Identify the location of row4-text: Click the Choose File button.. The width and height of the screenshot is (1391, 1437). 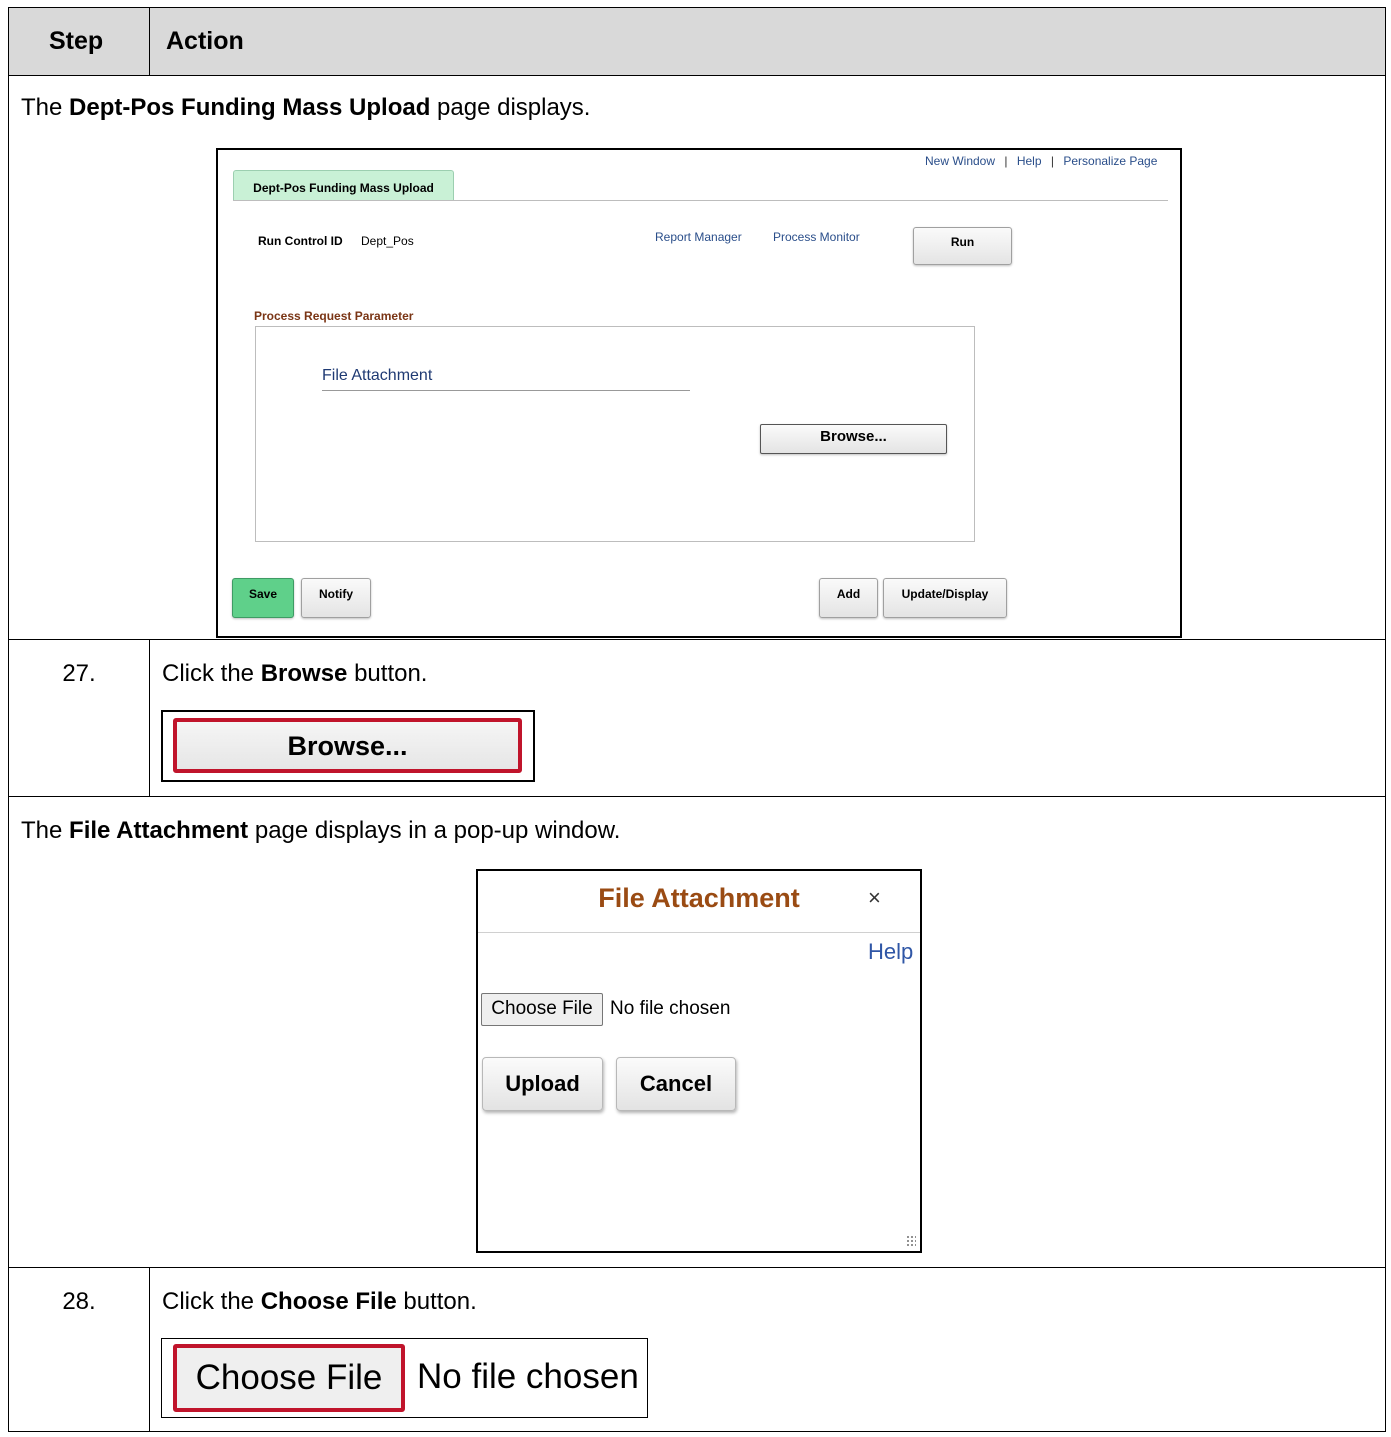
(319, 1302).